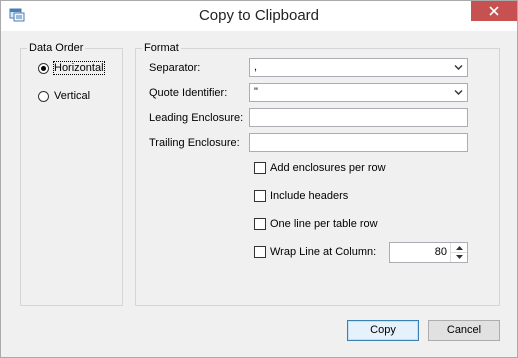 Image resolution: width=518 pixels, height=358 pixels. Describe the element at coordinates (188, 93) in the screenshot. I see `quote-identifier-label: Quote Identifier:` at that location.